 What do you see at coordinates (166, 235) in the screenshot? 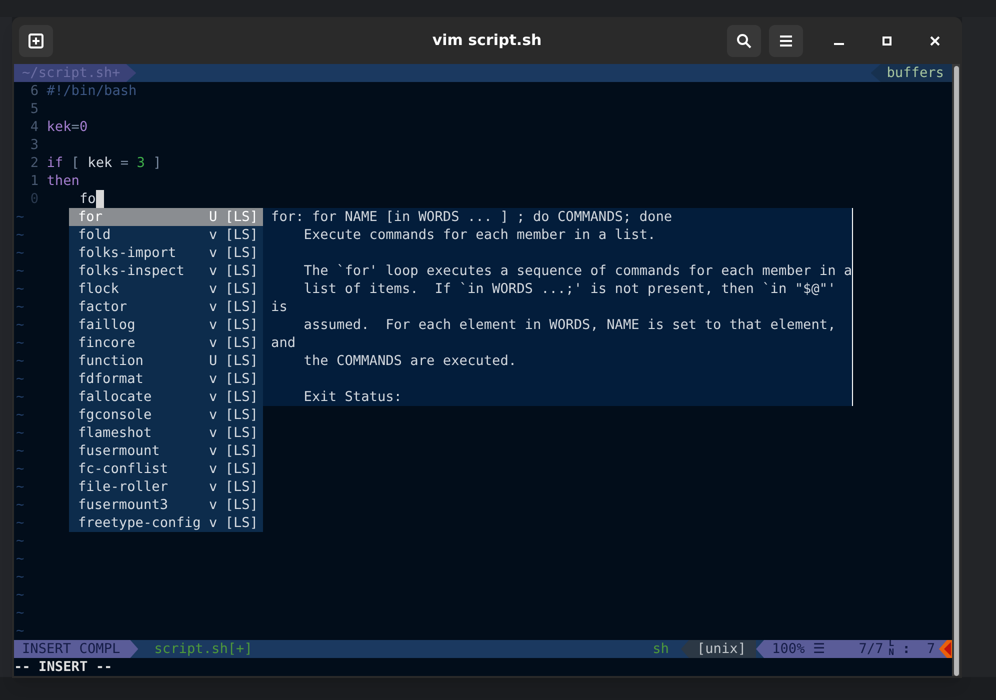
I see `completion-item: fold v [LS]` at bounding box center [166, 235].